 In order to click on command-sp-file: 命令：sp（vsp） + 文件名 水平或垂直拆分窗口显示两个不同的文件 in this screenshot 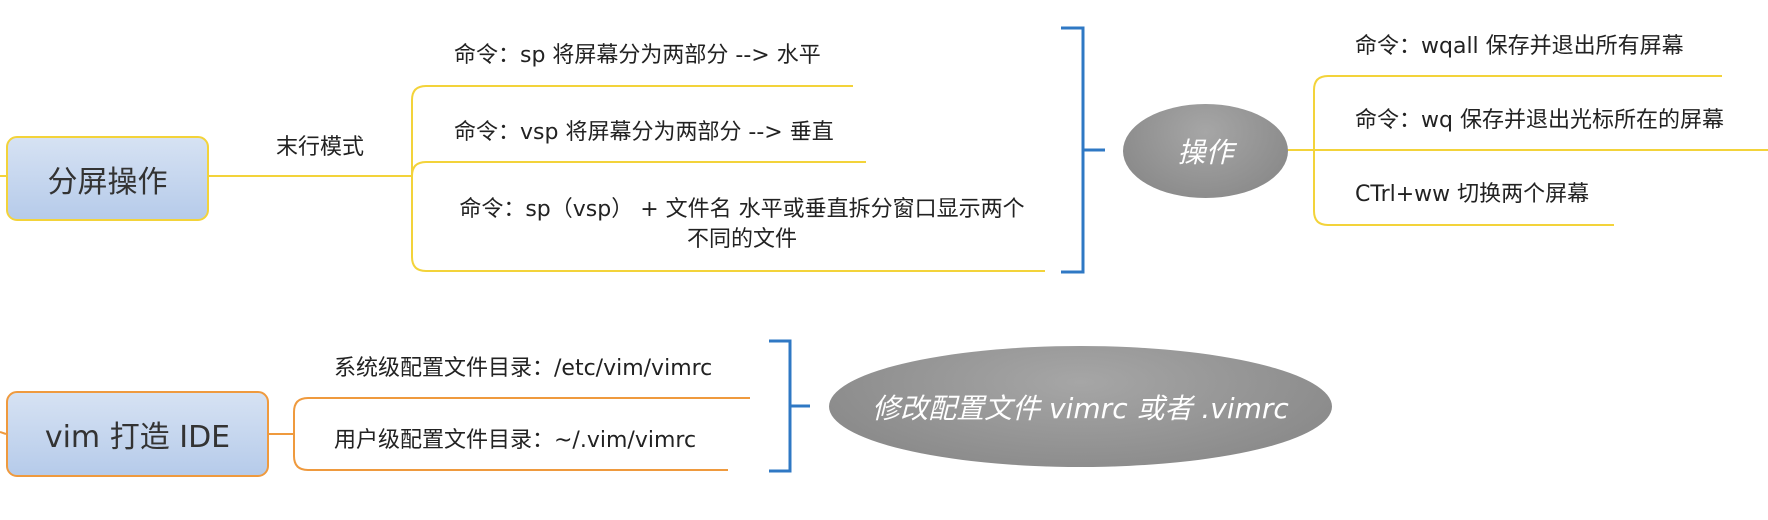, I will do `click(742, 224)`.